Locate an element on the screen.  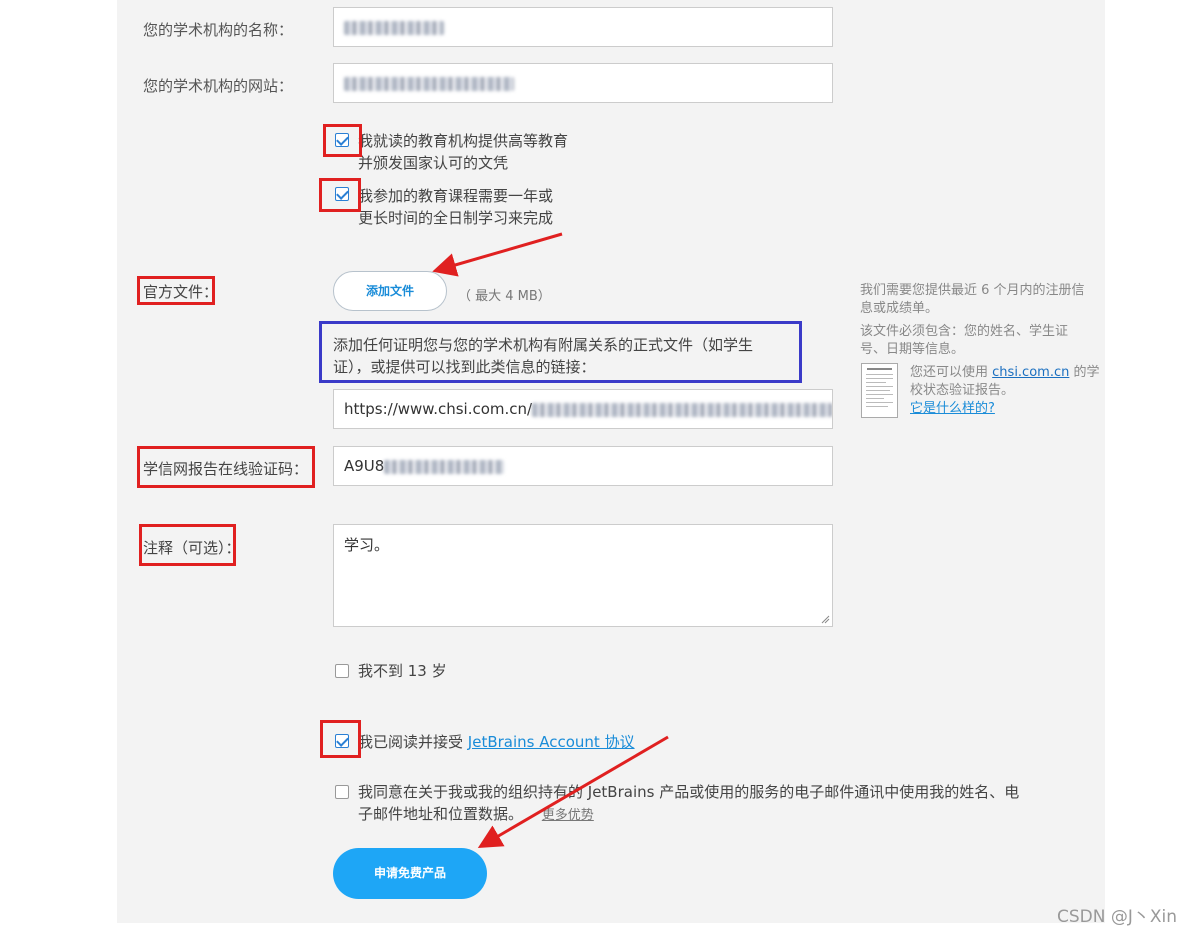
annotation-arrows is located at coordinates (550, 540).